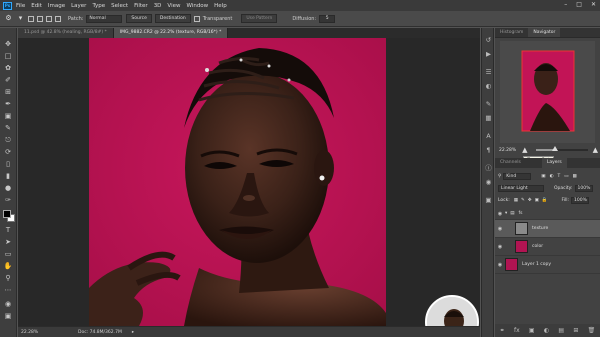 This screenshot has height=337, width=600. I want to click on zoom-out-icon: ▲, so click(524, 150).